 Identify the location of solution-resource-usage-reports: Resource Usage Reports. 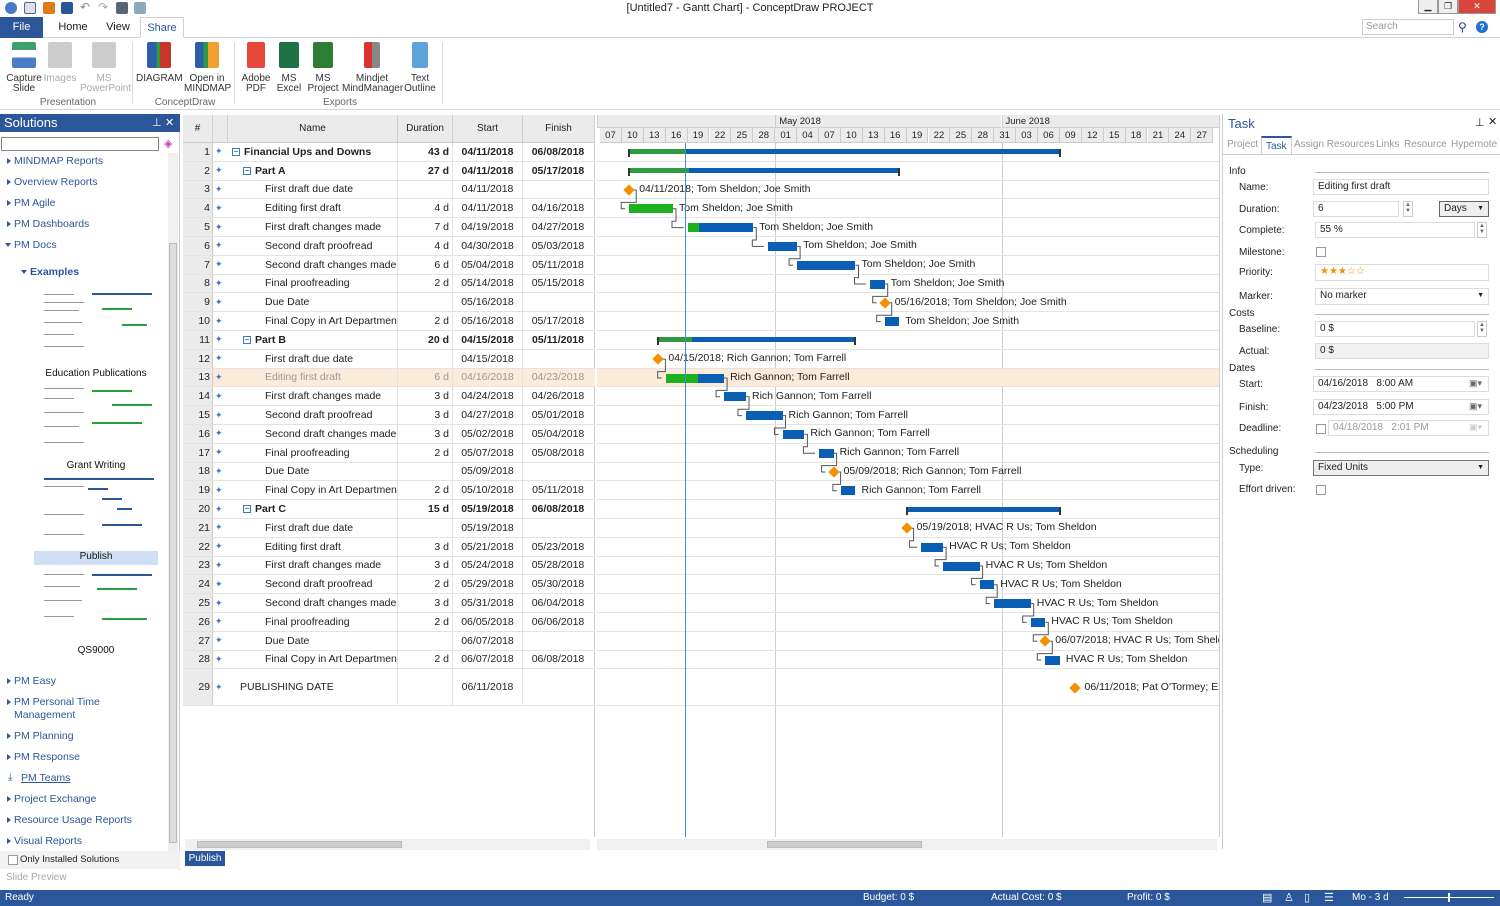
(69, 820).